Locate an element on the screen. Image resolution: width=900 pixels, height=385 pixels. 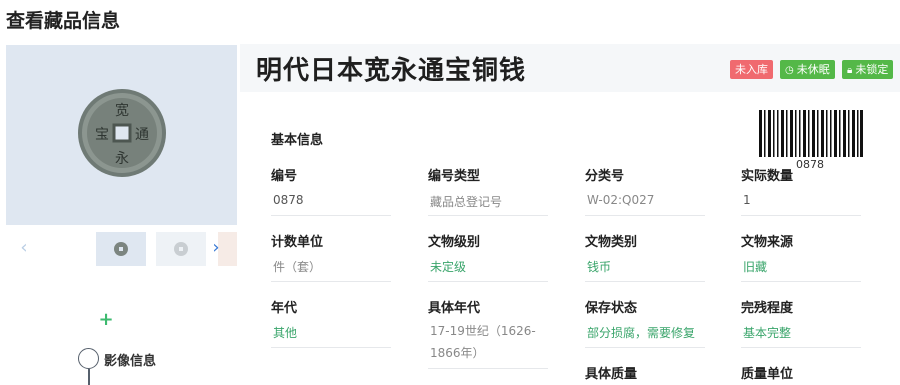
status-badge-dormant: ◷ 未休眠 is located at coordinates (807, 69).